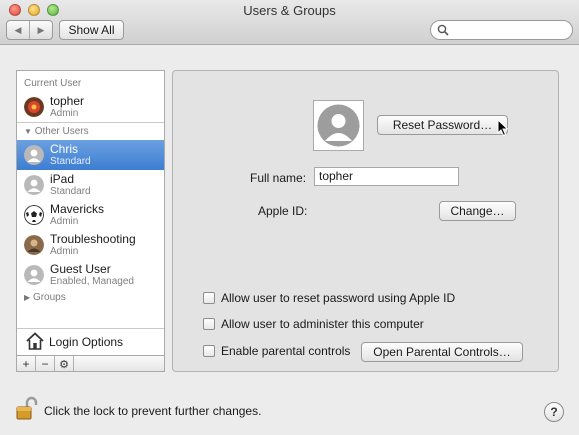 The image size is (579, 435). What do you see at coordinates (554, 412) in the screenshot?
I see `help-button: ?` at bounding box center [554, 412].